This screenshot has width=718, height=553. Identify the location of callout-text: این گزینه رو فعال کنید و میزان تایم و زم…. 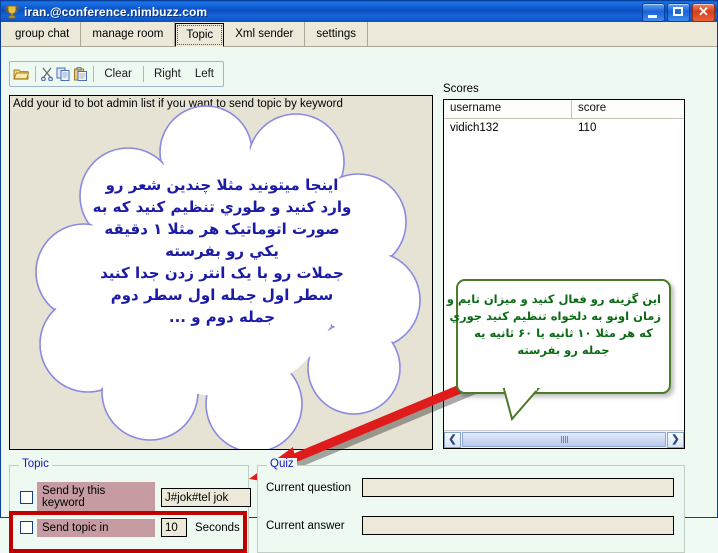
(563, 320).